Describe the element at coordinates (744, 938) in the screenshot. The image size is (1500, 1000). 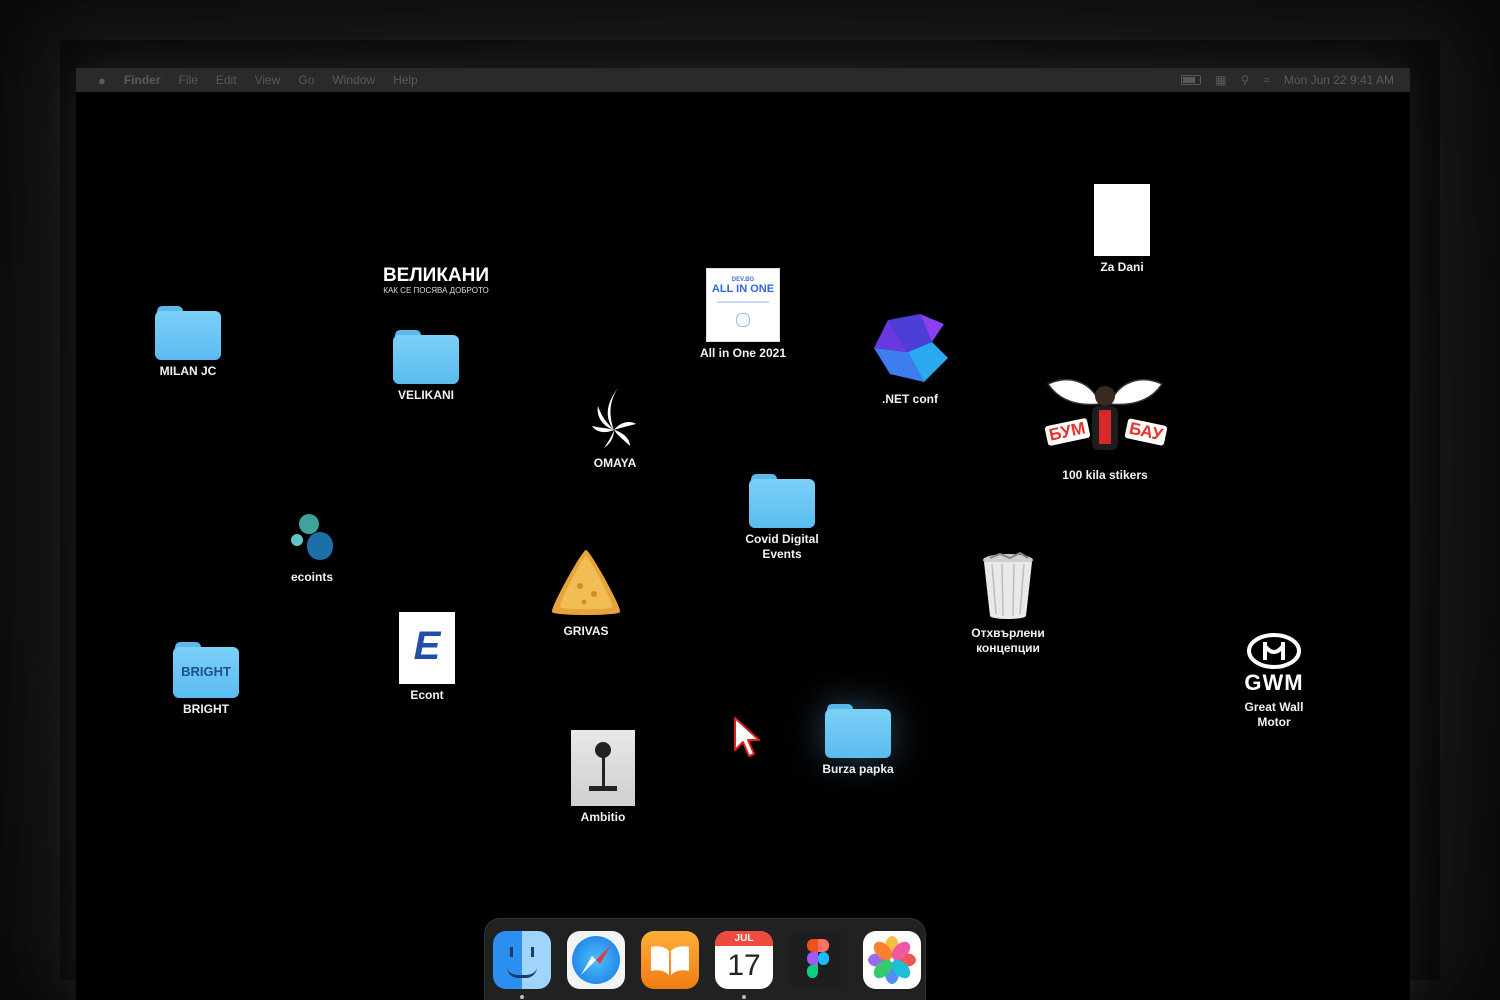
I see `calendar-month: JUL` at that location.